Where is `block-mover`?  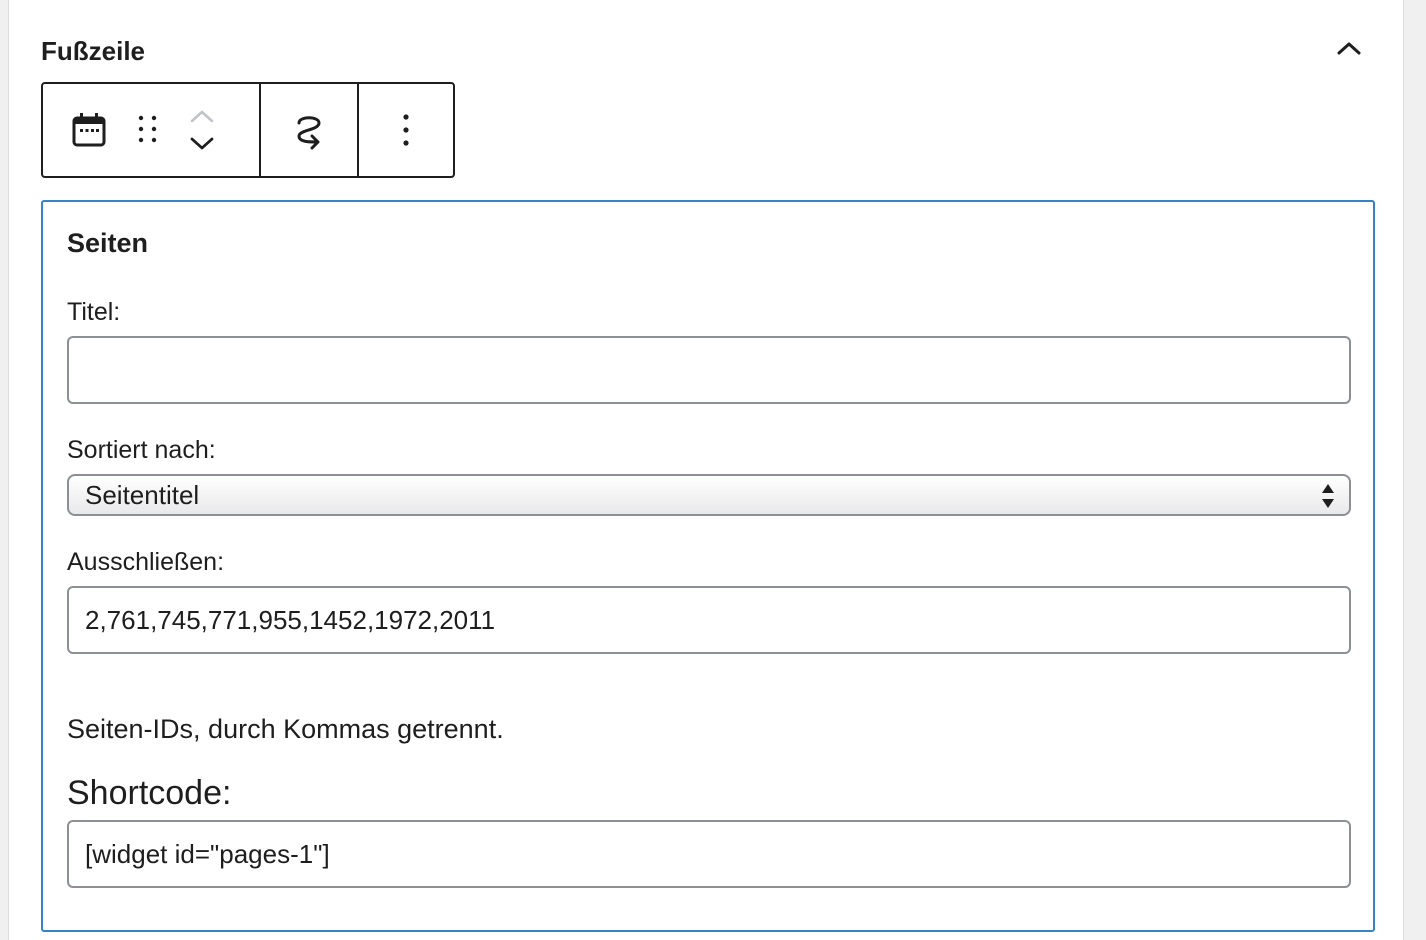
block-mover is located at coordinates (202, 130).